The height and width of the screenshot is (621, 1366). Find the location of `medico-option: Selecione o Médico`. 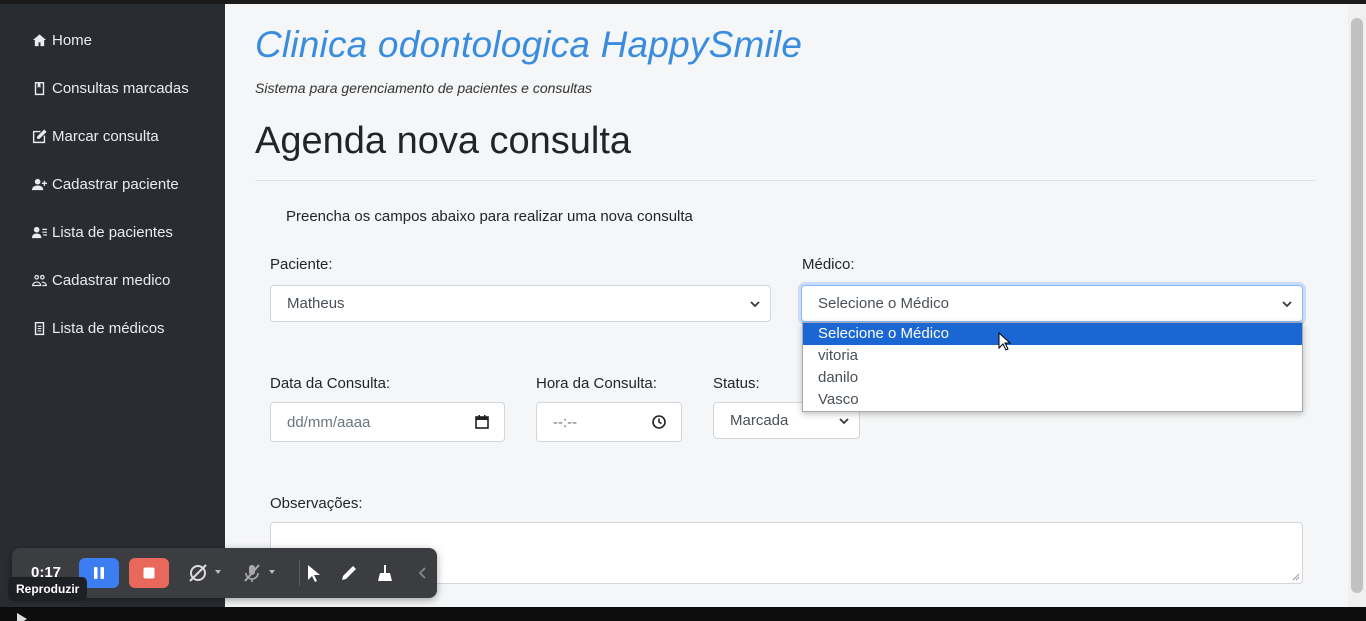

medico-option: Selecione o Médico is located at coordinates (1052, 334).